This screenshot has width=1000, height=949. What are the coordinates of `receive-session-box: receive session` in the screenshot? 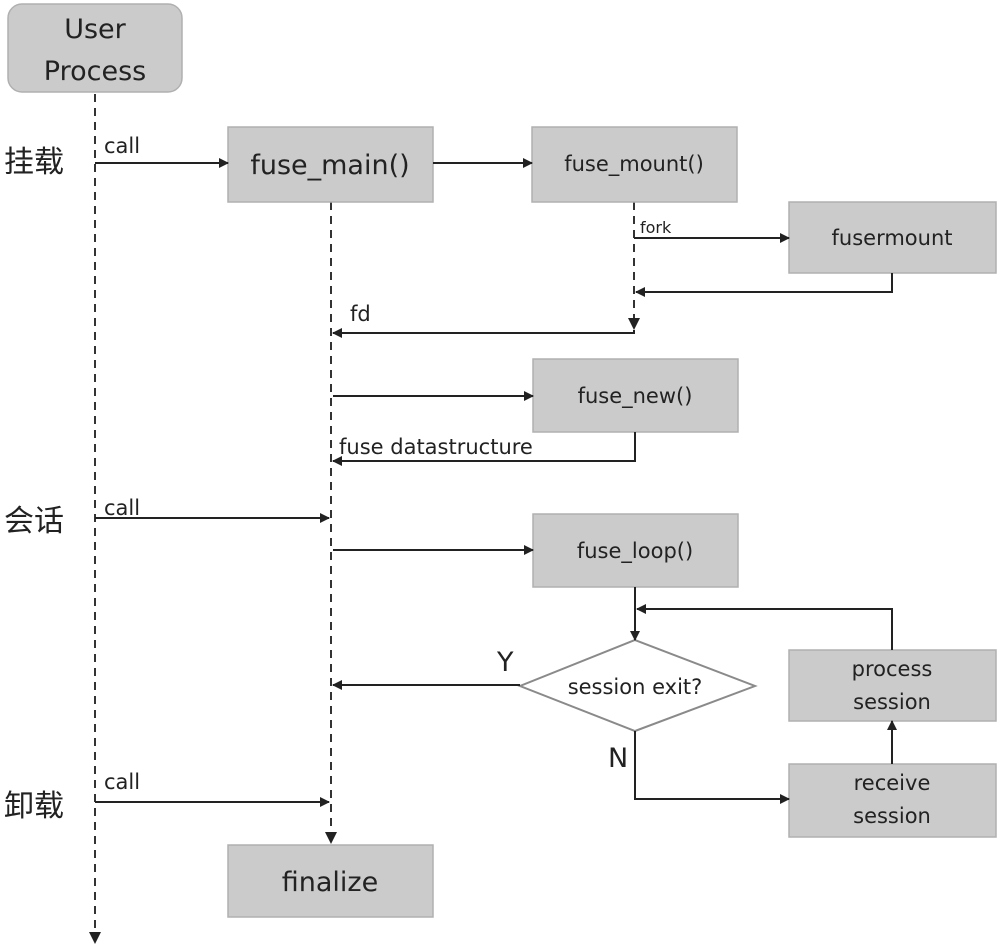 It's located at (892, 800).